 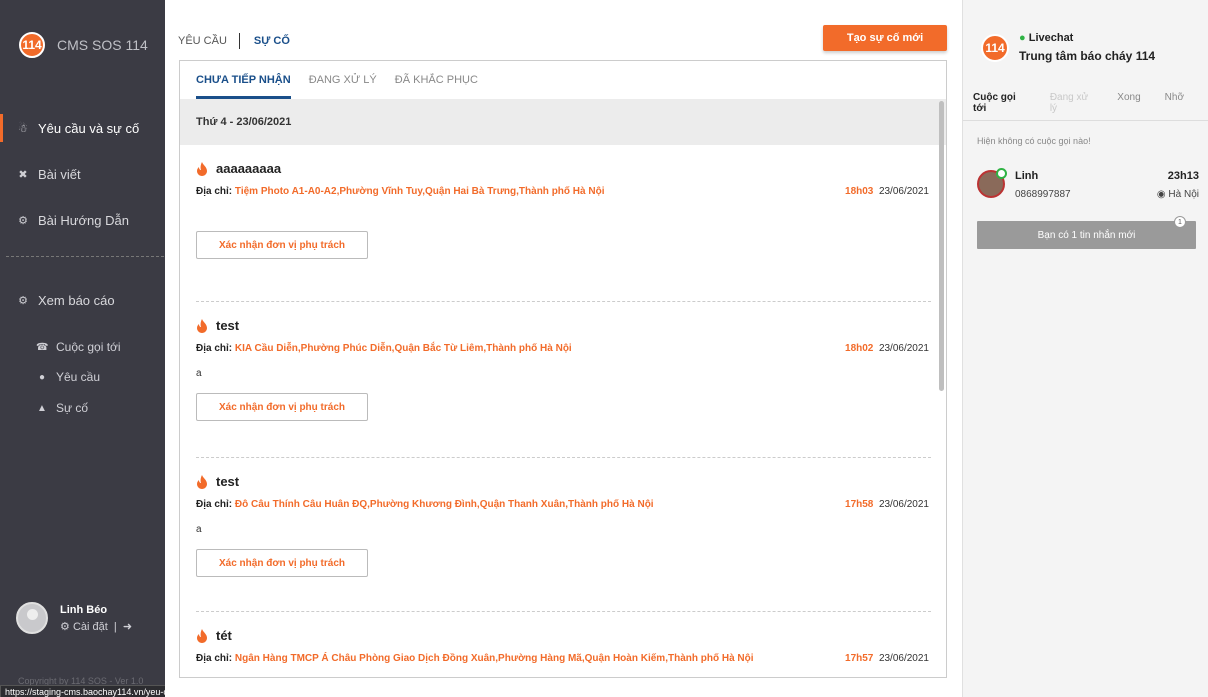 I want to click on nav-item-reports: ⚙ Xem báo cáo, so click(x=82, y=300).